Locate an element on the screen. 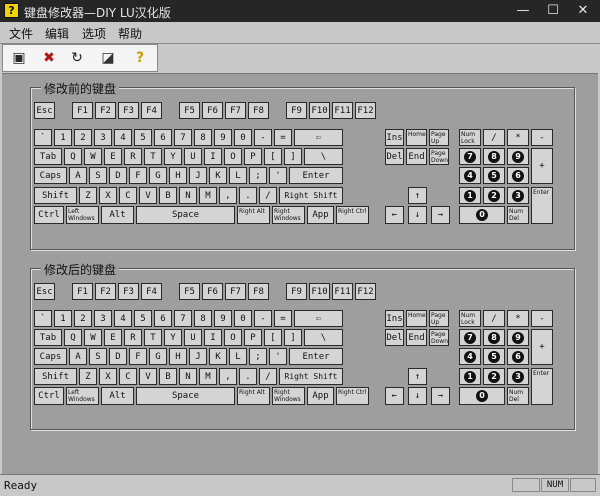 The width and height of the screenshot is (600, 496). key-pgup: Page Up is located at coordinates (439, 318).